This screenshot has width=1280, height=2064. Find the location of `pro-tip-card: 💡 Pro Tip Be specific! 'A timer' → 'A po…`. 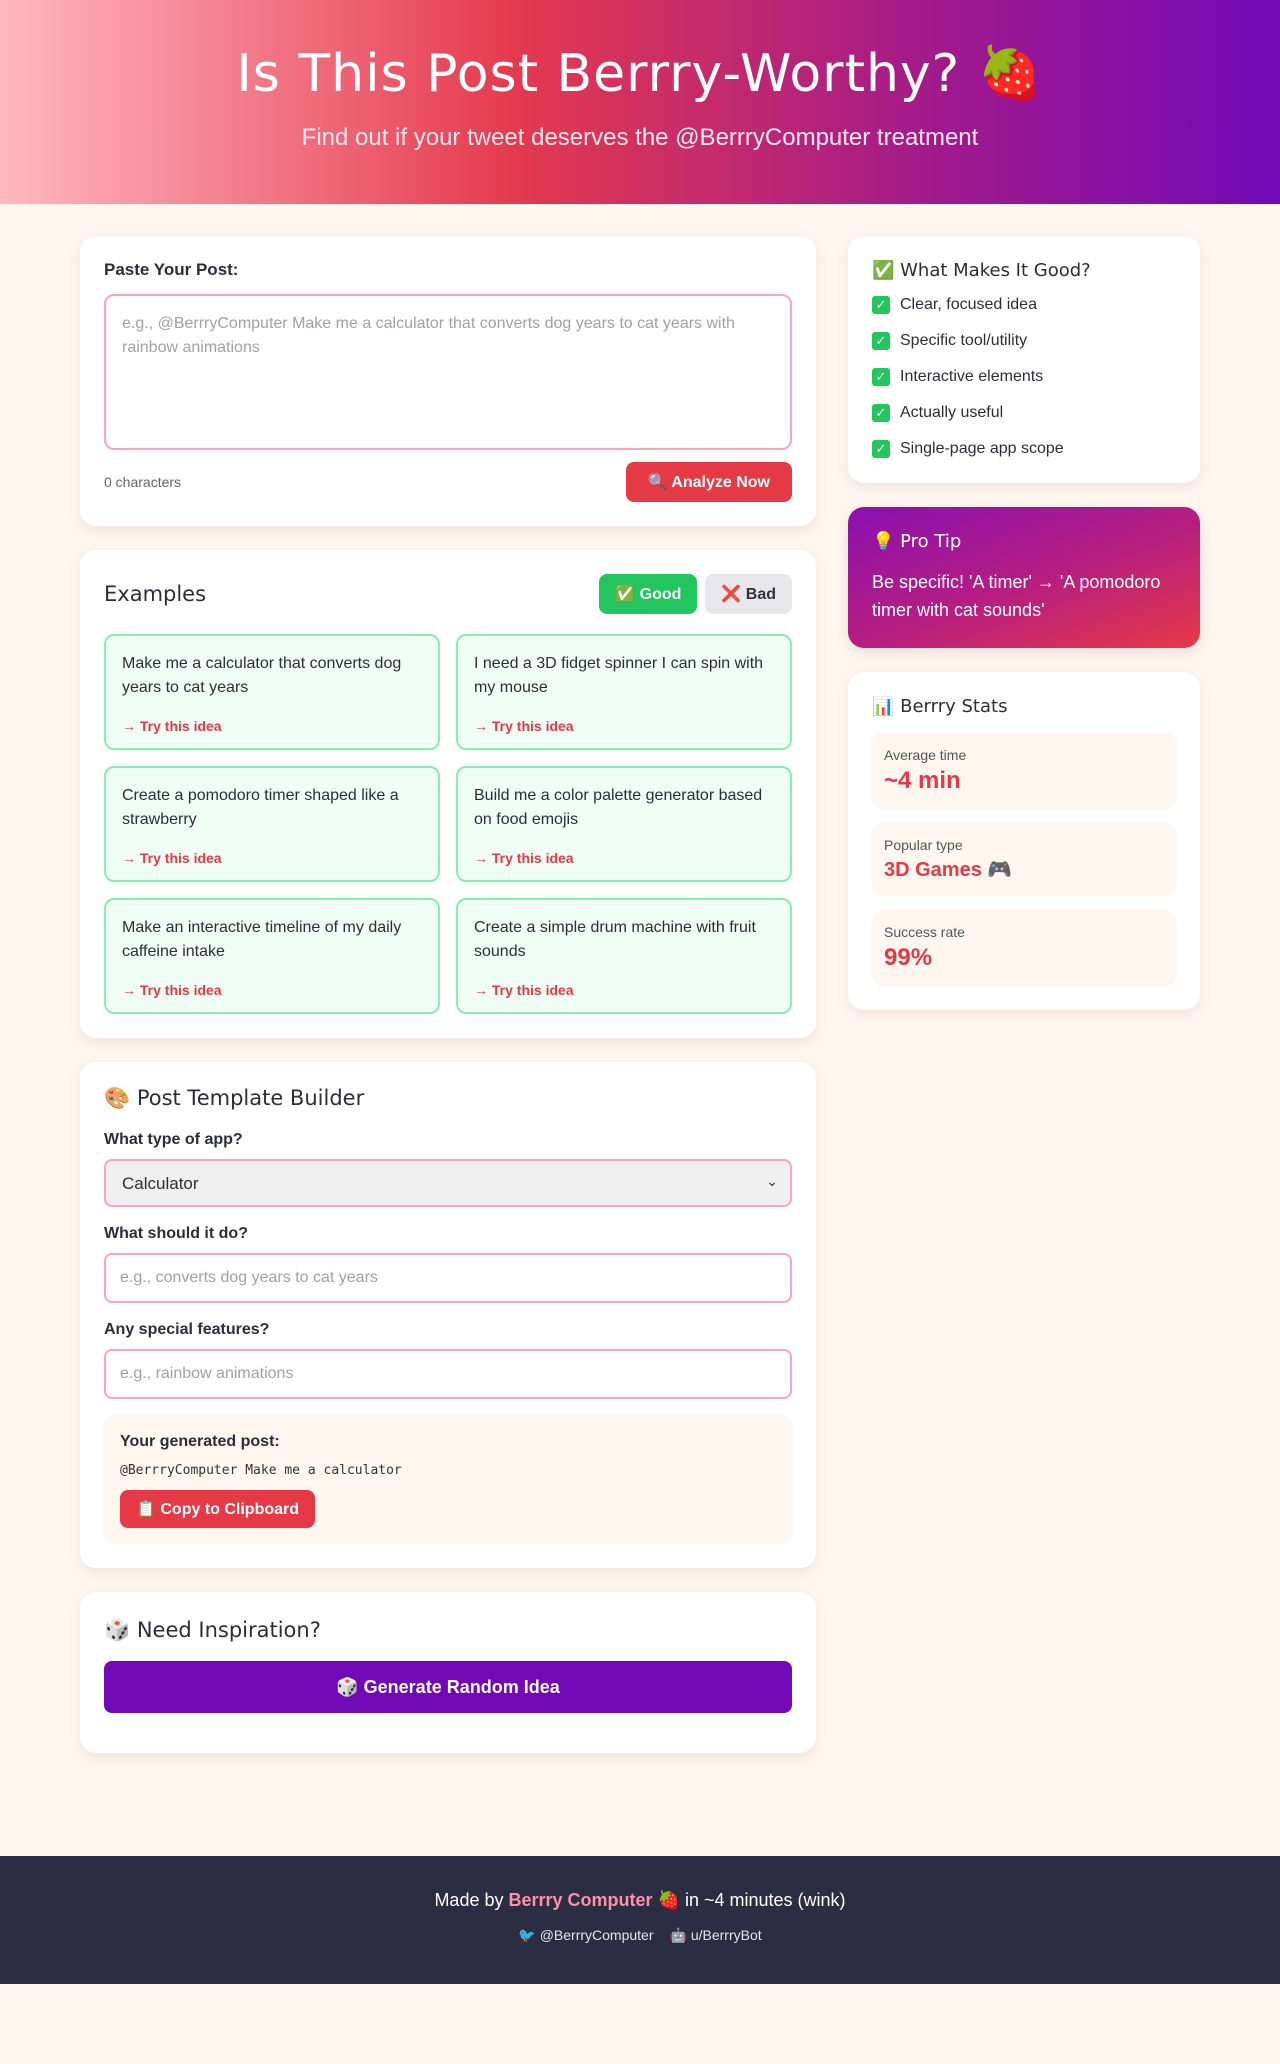

pro-tip-card: 💡 Pro Tip Be specific! 'A timer' → 'A po… is located at coordinates (1024, 577).